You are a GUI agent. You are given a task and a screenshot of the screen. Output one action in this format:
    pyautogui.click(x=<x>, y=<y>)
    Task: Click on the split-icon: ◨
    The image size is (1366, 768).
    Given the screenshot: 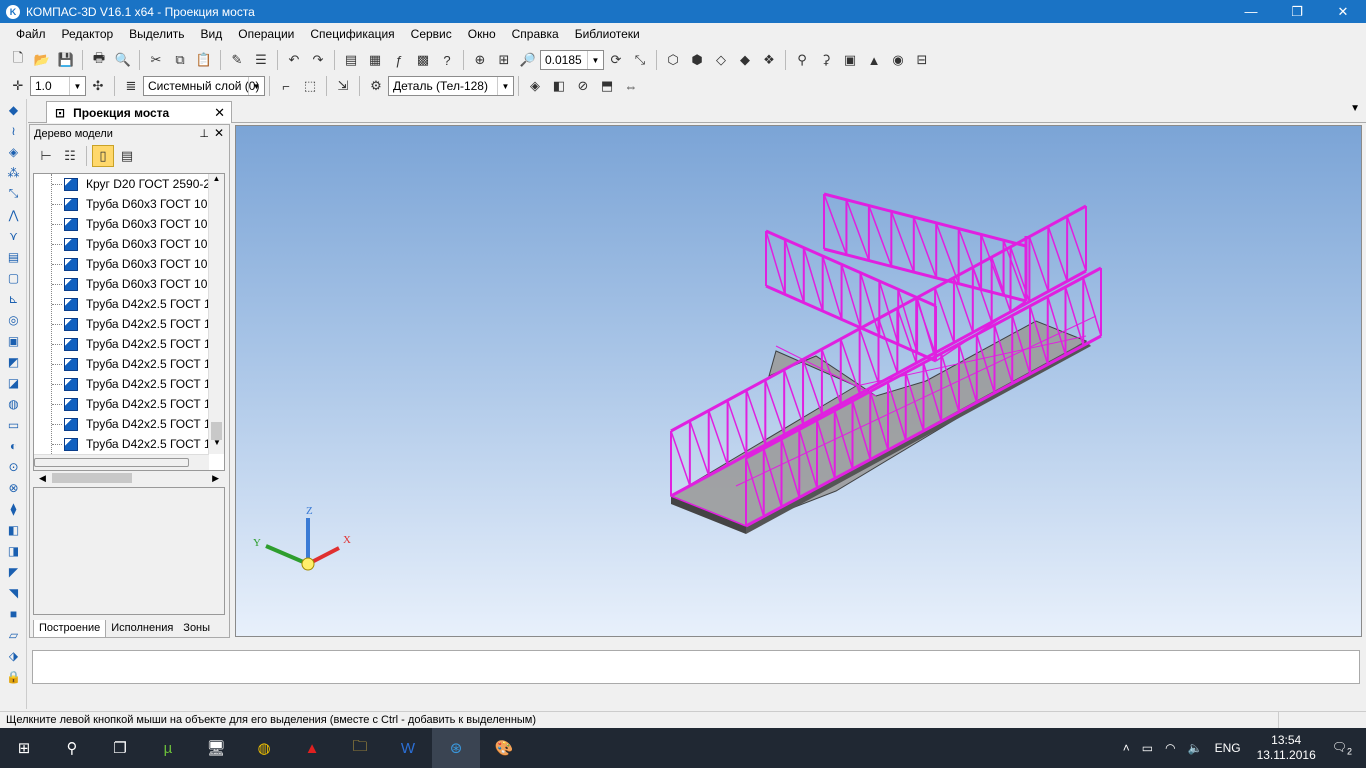 What is the action you would take?
    pyautogui.click(x=13, y=550)
    